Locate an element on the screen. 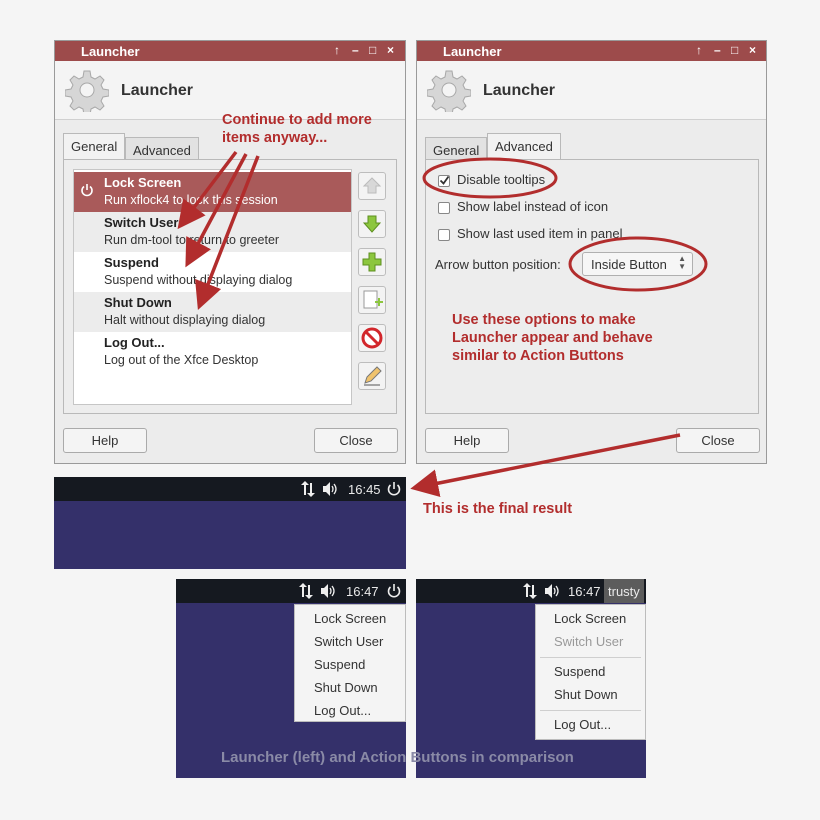 The width and height of the screenshot is (820, 820). item-name: Lock Screen is located at coordinates (143, 182).